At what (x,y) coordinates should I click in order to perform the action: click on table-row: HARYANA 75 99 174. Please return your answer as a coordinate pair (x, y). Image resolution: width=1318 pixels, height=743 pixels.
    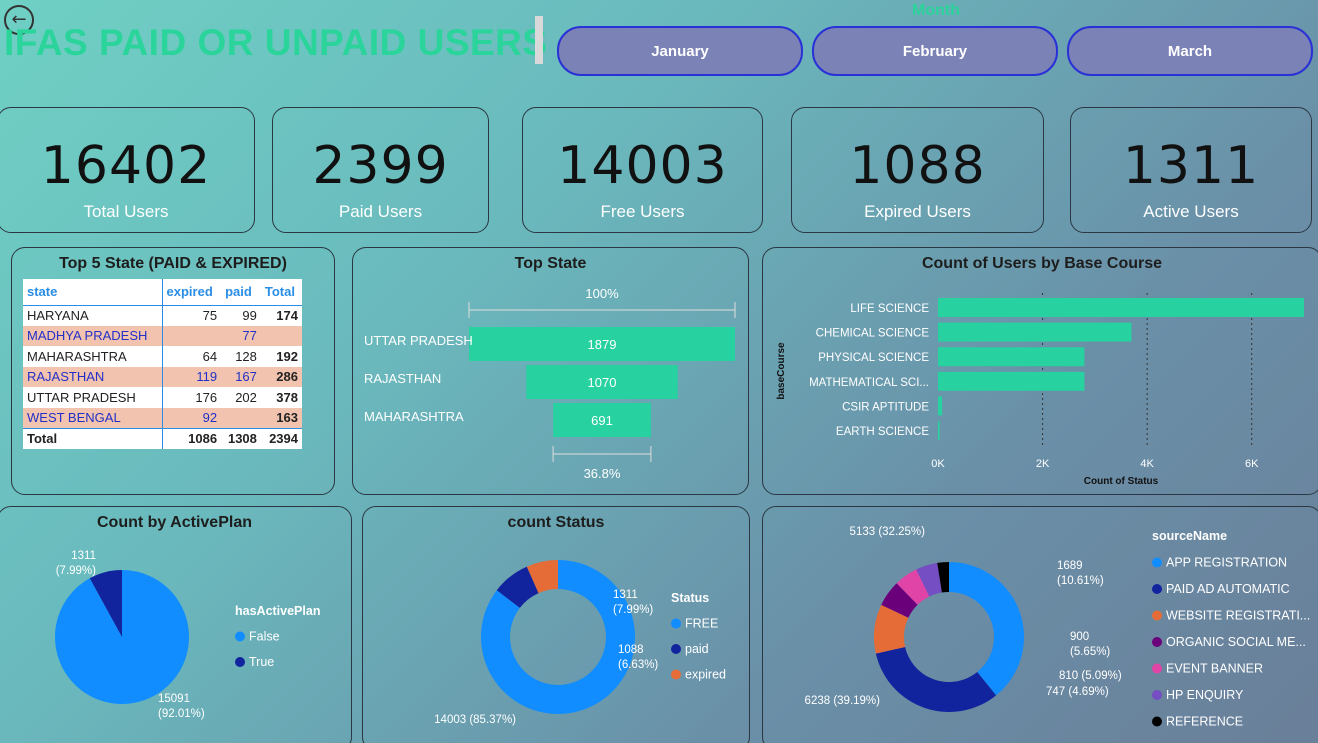
    Looking at the image, I should click on (162, 315).